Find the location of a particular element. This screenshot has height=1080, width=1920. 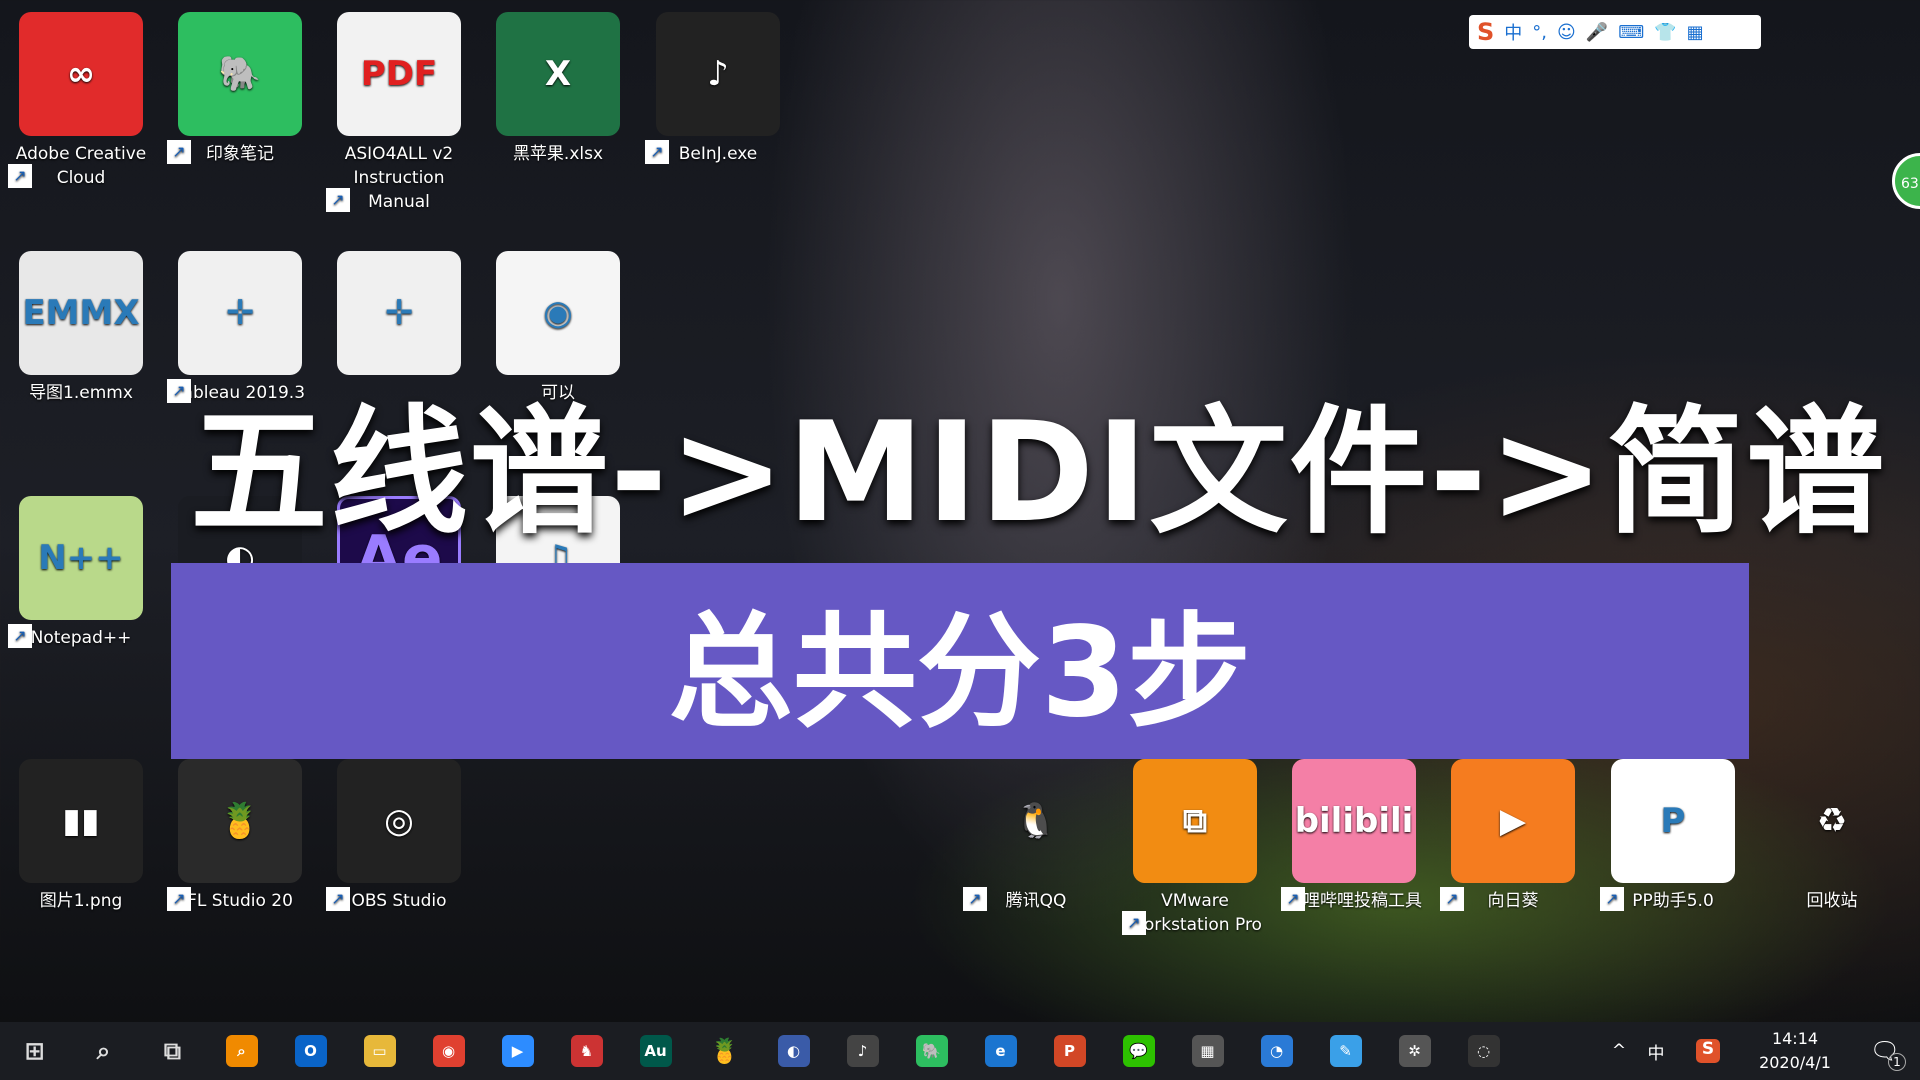

show-hidden-icons-chevron: ^ is located at coordinates (1619, 1051).